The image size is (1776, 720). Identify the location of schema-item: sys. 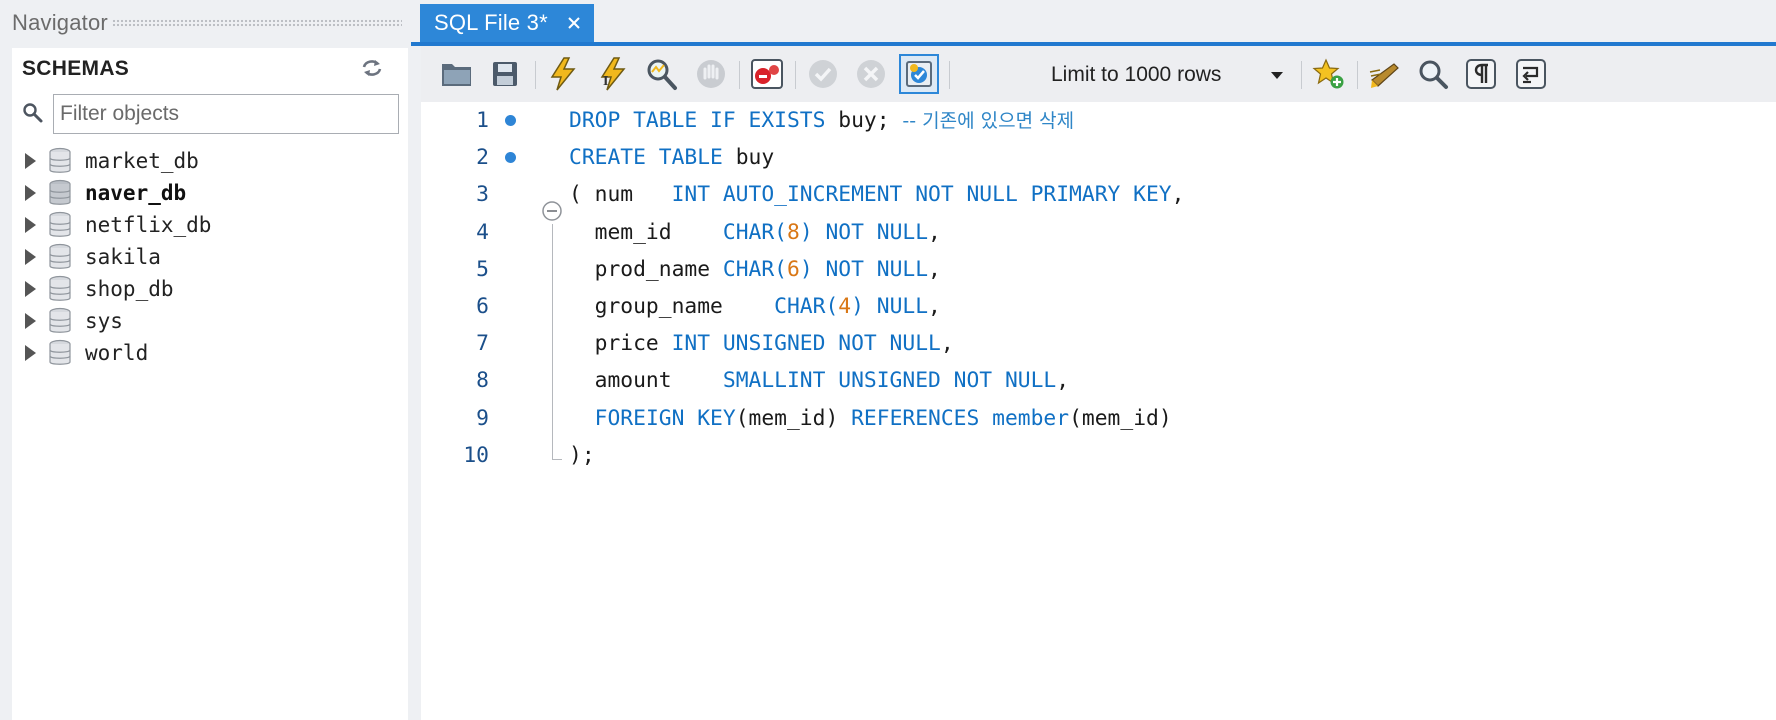
(210, 321).